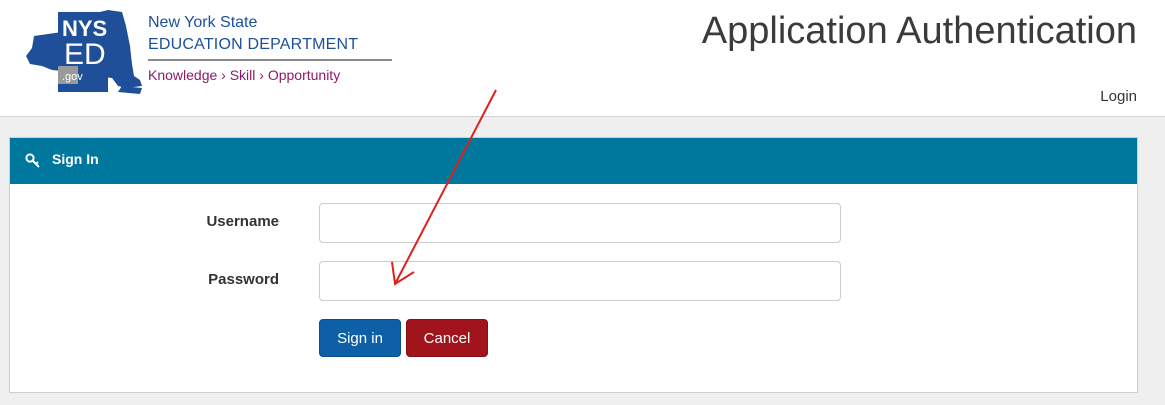  What do you see at coordinates (243, 279) in the screenshot?
I see `password-label: Password` at bounding box center [243, 279].